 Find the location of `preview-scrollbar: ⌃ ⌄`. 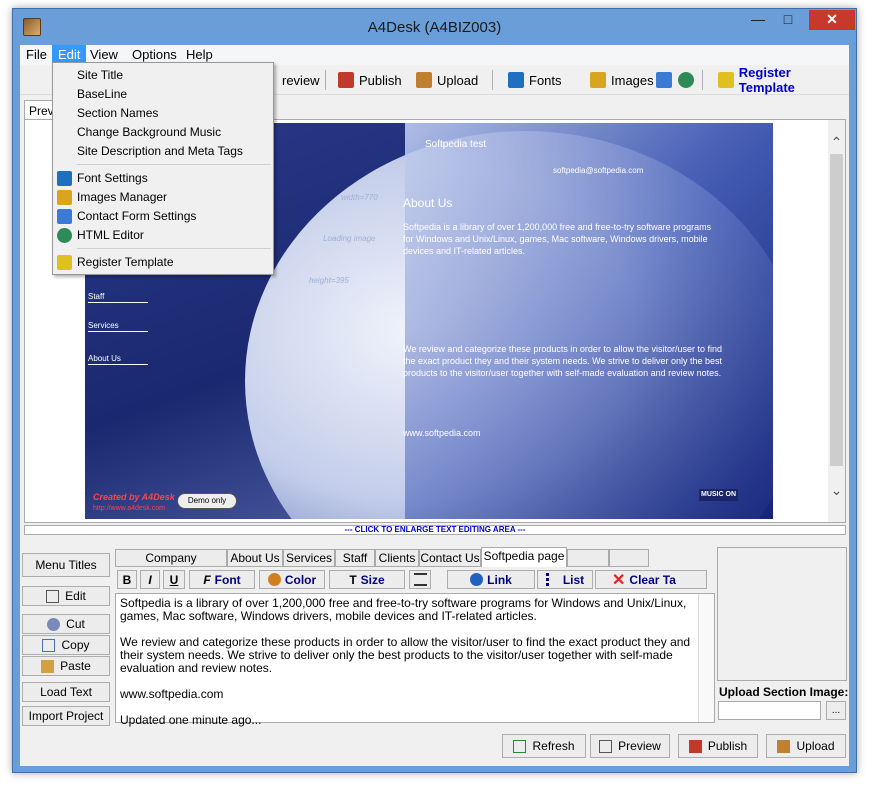

preview-scrollbar: ⌃ ⌄ is located at coordinates (836, 321).